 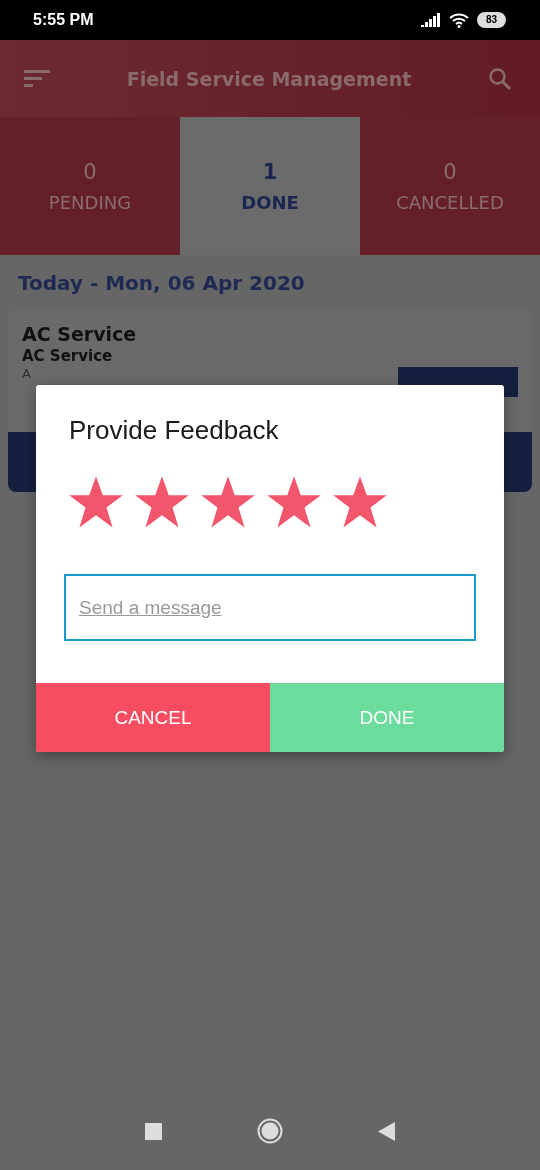 I want to click on done-button: DONE, so click(x=387, y=717).